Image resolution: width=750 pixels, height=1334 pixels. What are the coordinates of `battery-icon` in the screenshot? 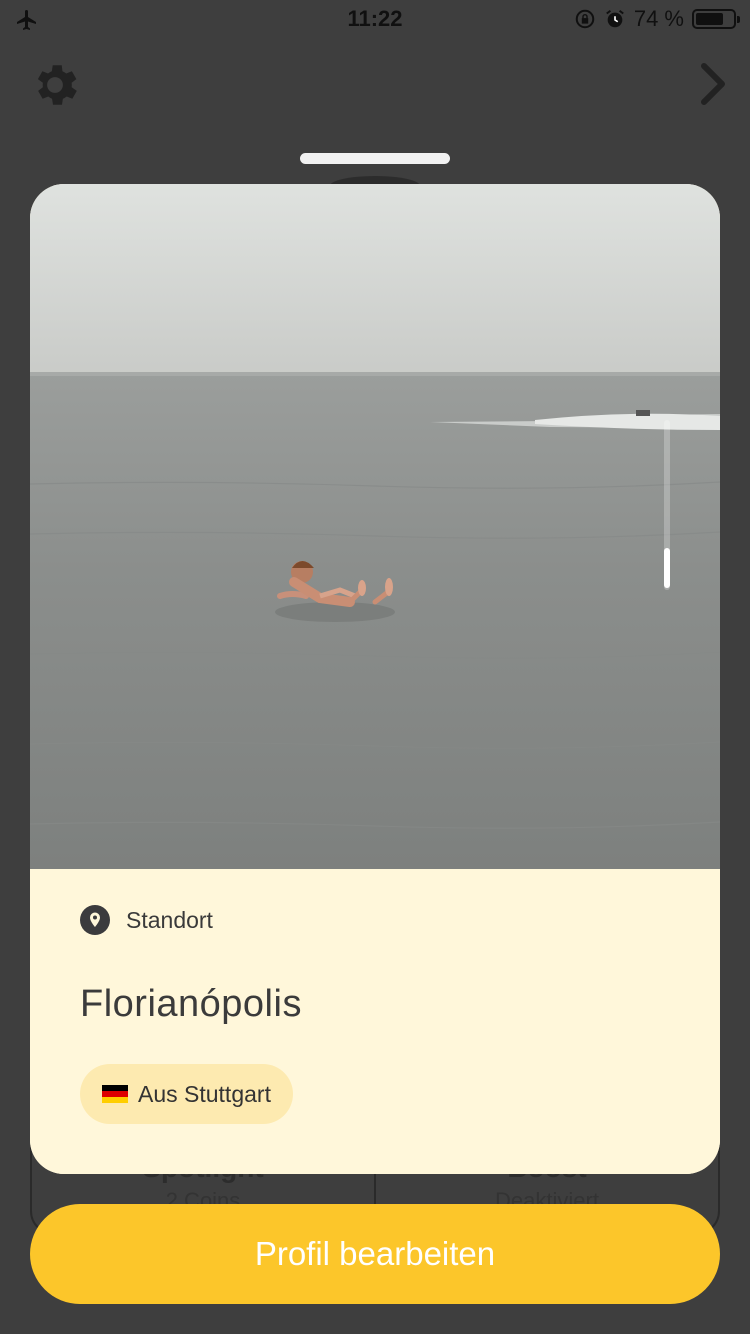 It's located at (716, 19).